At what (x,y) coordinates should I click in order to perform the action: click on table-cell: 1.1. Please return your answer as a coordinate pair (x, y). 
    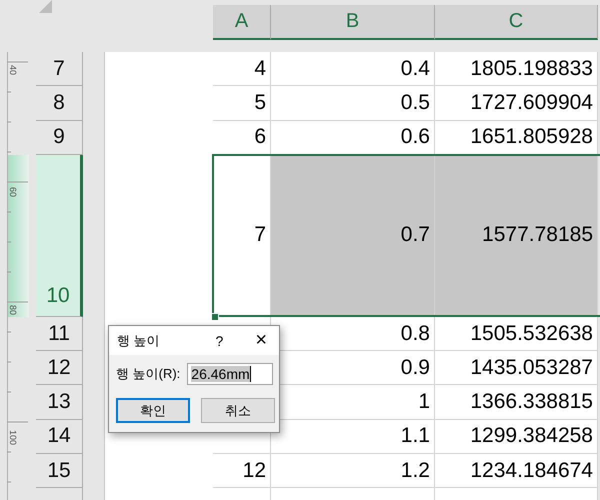
    Looking at the image, I should click on (353, 437).